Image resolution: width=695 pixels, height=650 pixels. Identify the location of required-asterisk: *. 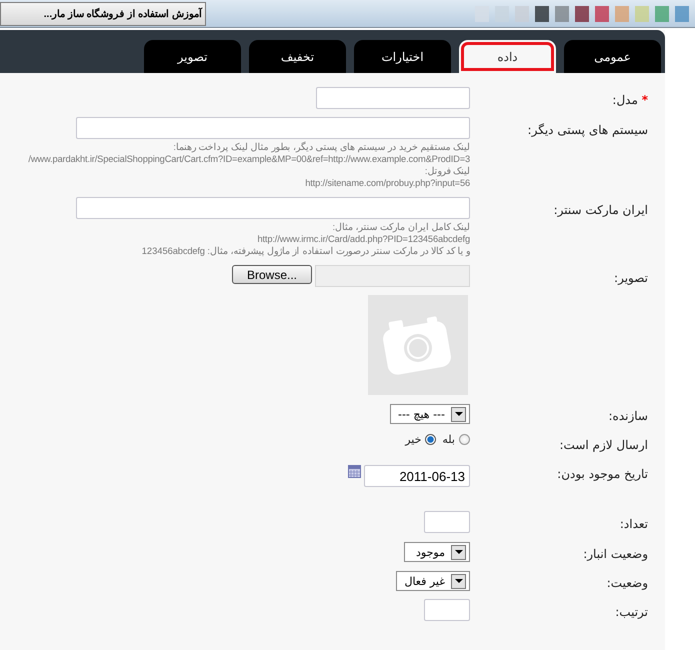
(645, 100).